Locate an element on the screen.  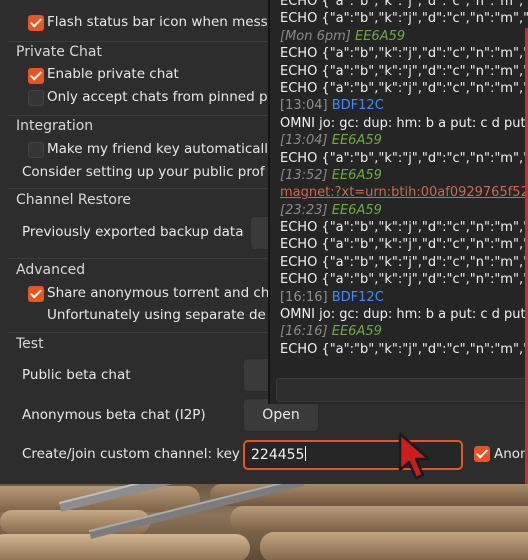
test-heading: Test is located at coordinates (30, 344).